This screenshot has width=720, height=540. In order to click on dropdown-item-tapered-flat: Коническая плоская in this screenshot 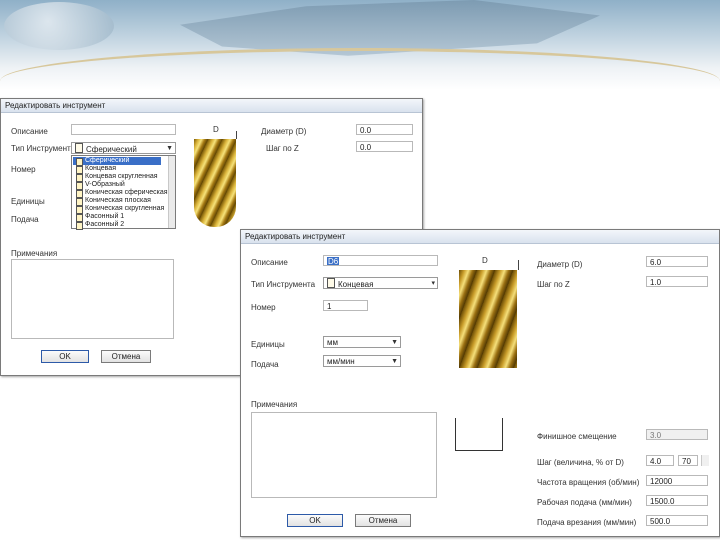, I will do `click(117, 201)`.